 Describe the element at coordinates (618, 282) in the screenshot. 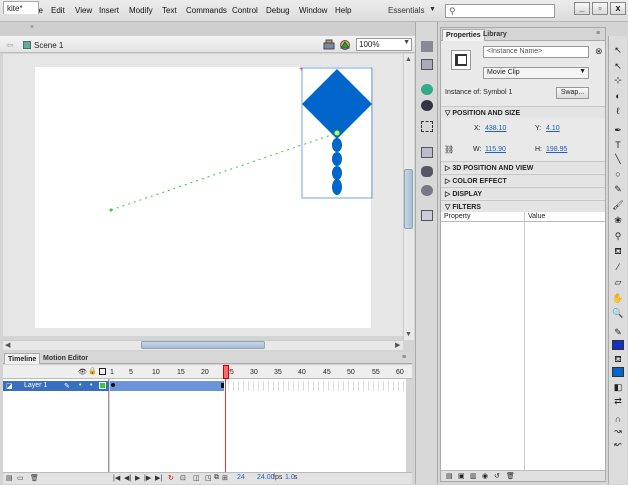

I see `eraser-tool-icon: ▱` at that location.